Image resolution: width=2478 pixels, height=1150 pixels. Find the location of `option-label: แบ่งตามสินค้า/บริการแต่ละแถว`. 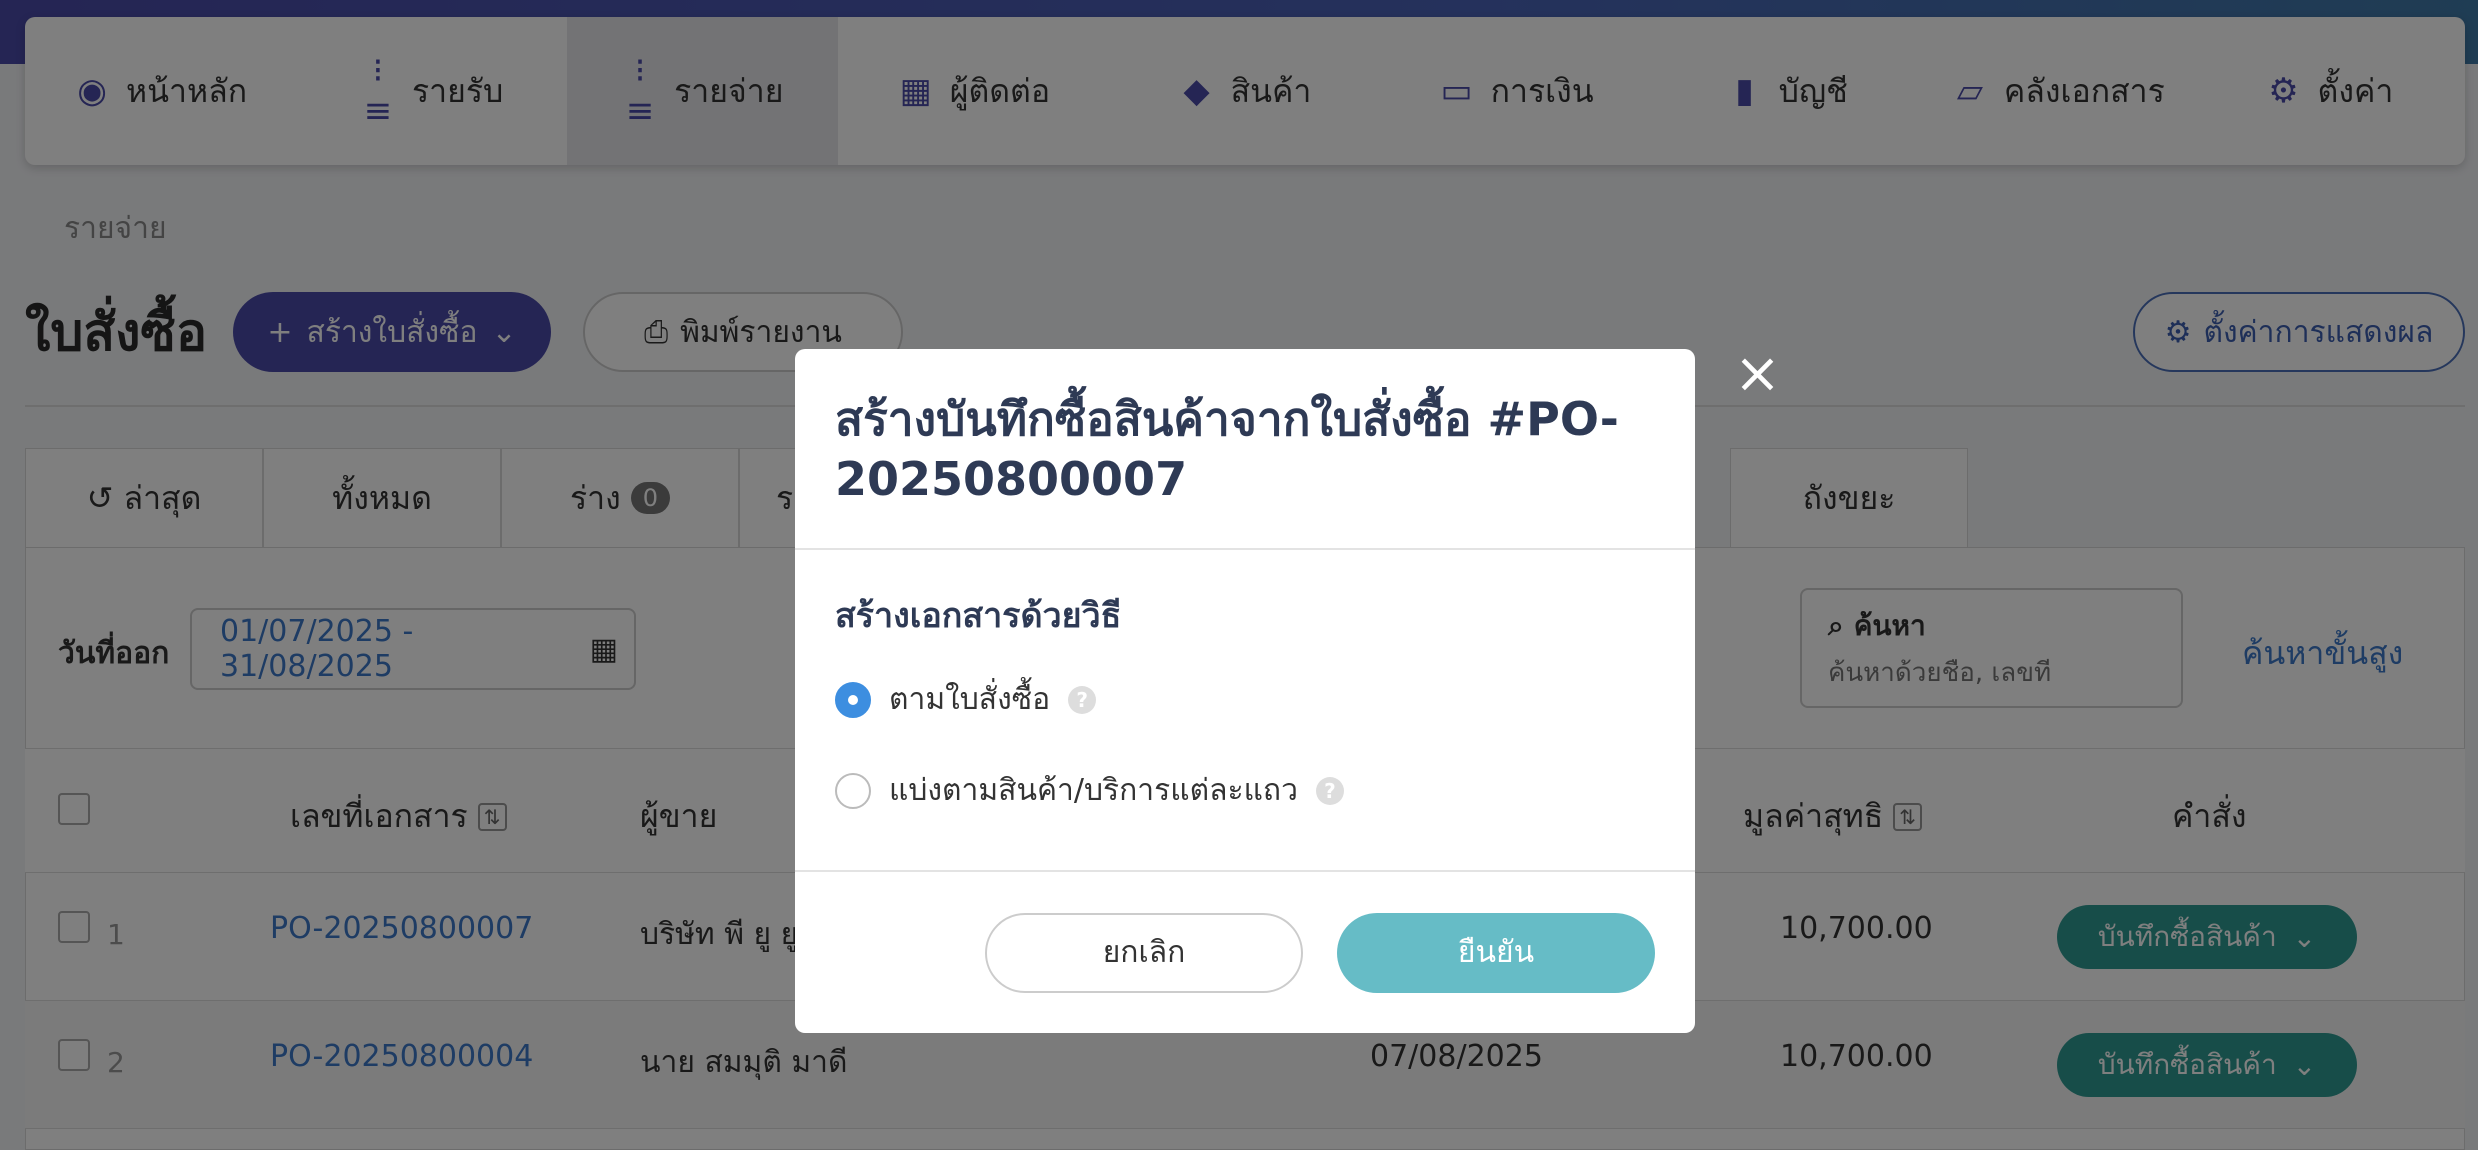

option-label: แบ่งตามสินค้า/บริการแต่ละแถว is located at coordinates (1093, 790).